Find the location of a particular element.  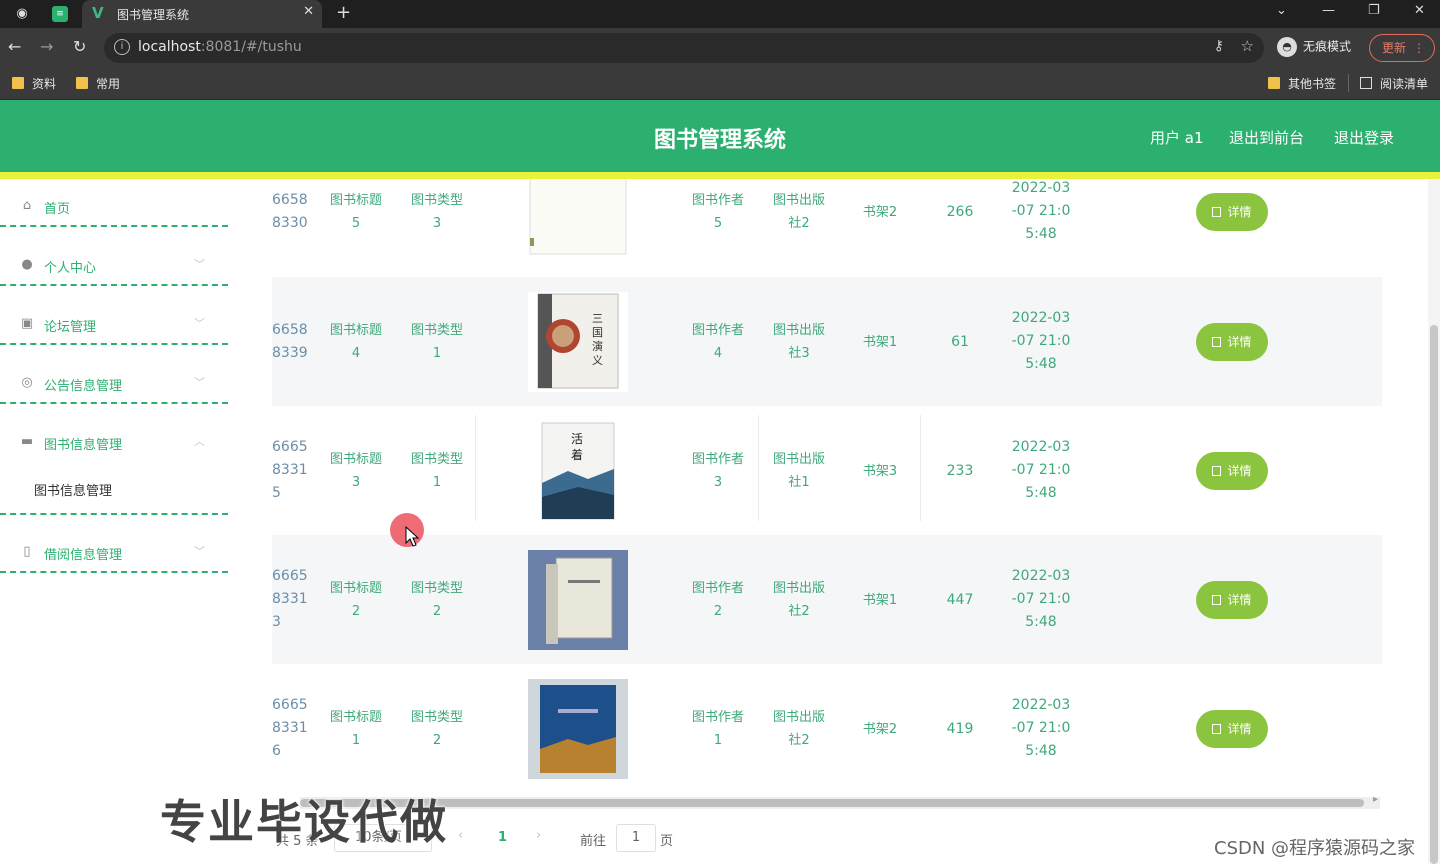

sidebar-item-forum: ▣ 论坛管理 ﹀ is located at coordinates (114, 325).